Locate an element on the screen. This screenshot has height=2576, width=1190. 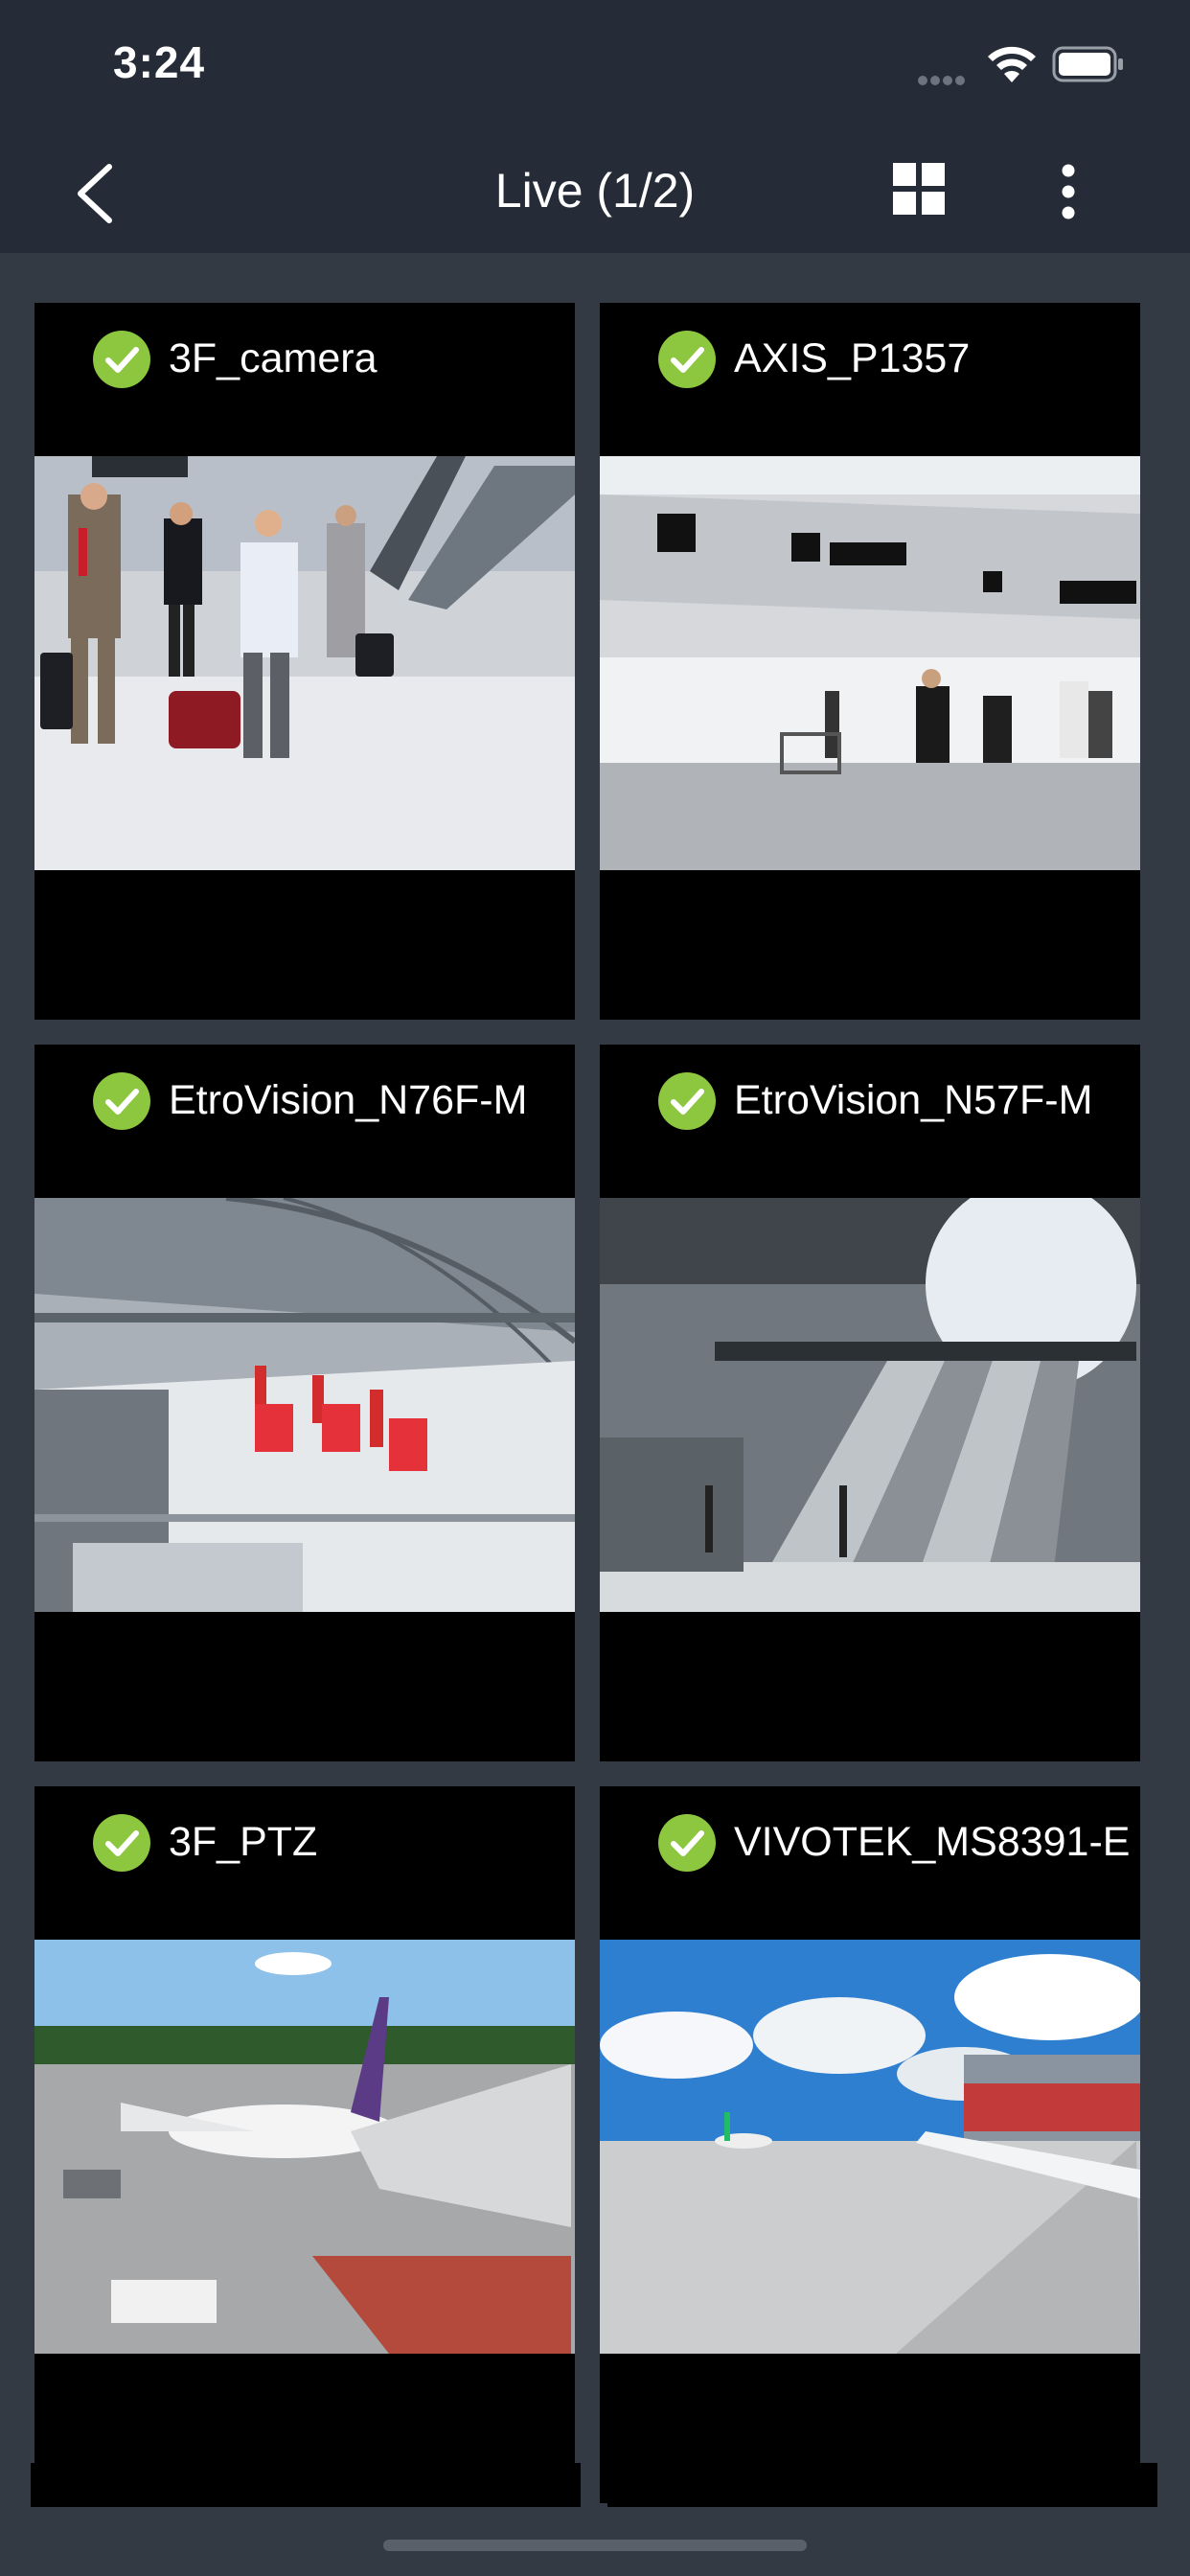
camera-tile: EtroVision_N57F-M is located at coordinates (870, 1403).